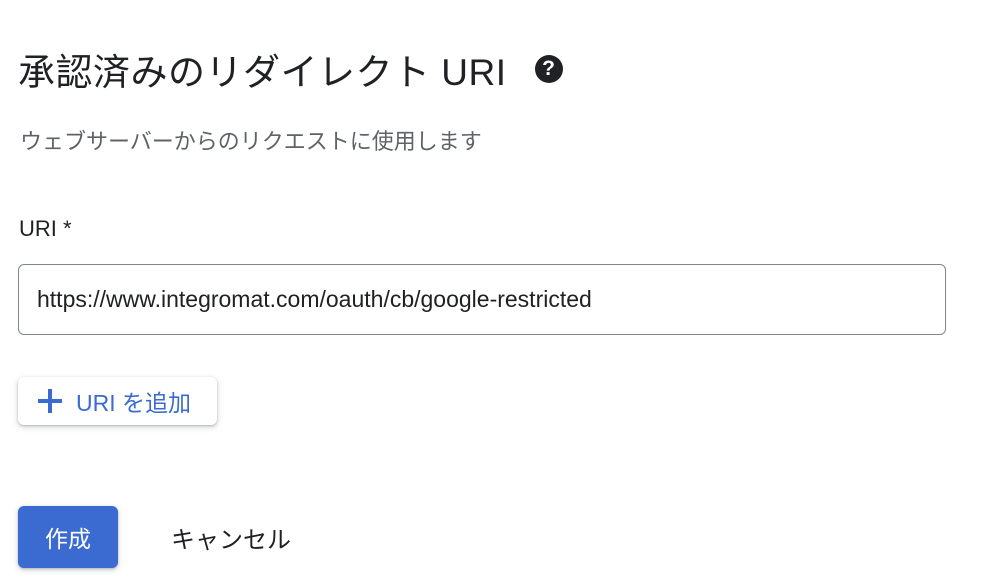 This screenshot has width=998, height=588. Describe the element at coordinates (50, 401) in the screenshot. I see `plus-icon` at that location.